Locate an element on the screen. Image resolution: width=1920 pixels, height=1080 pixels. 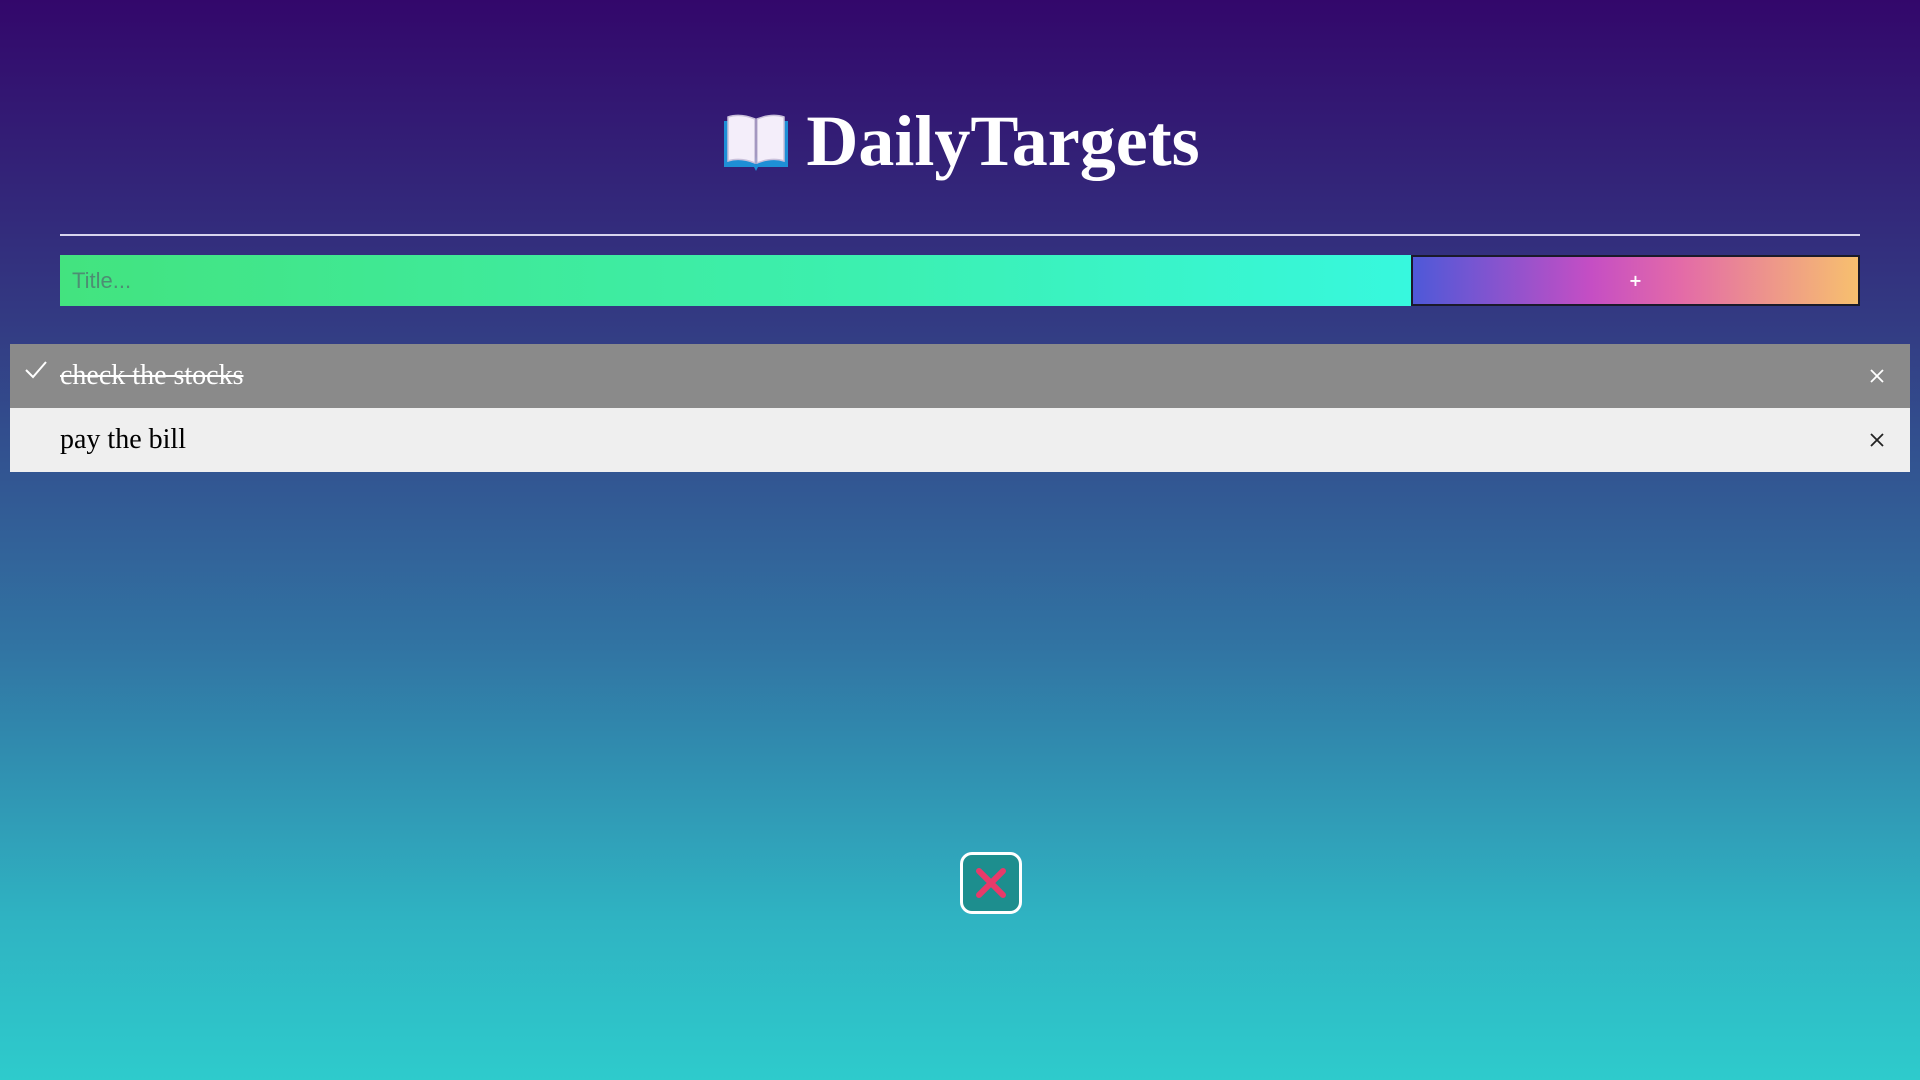
add-todo-form: + is located at coordinates (960, 280).